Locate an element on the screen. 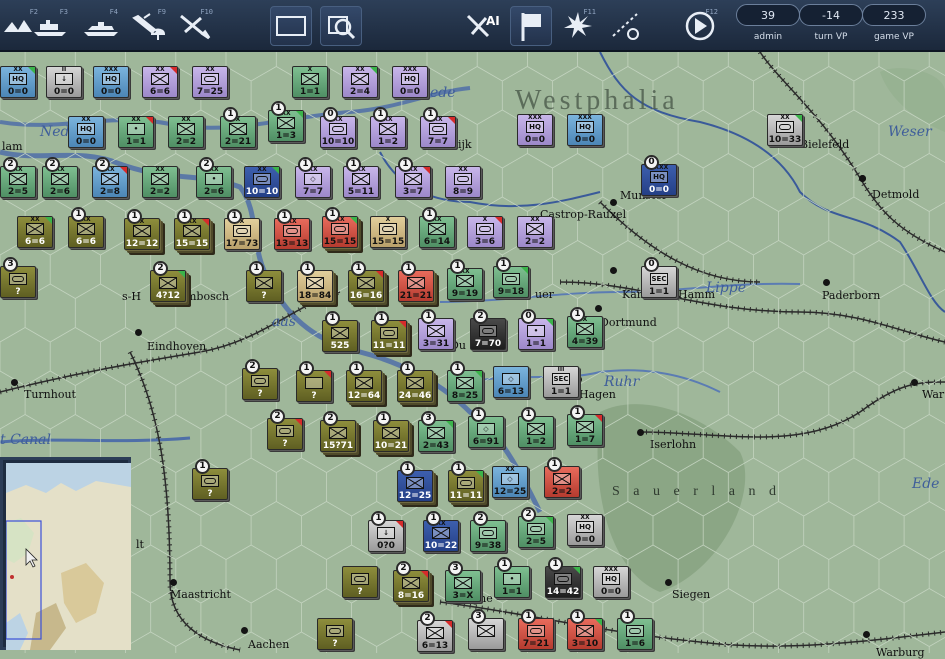 The image size is (945, 659). unit-counter: 3=10 is located at coordinates (585, 634).